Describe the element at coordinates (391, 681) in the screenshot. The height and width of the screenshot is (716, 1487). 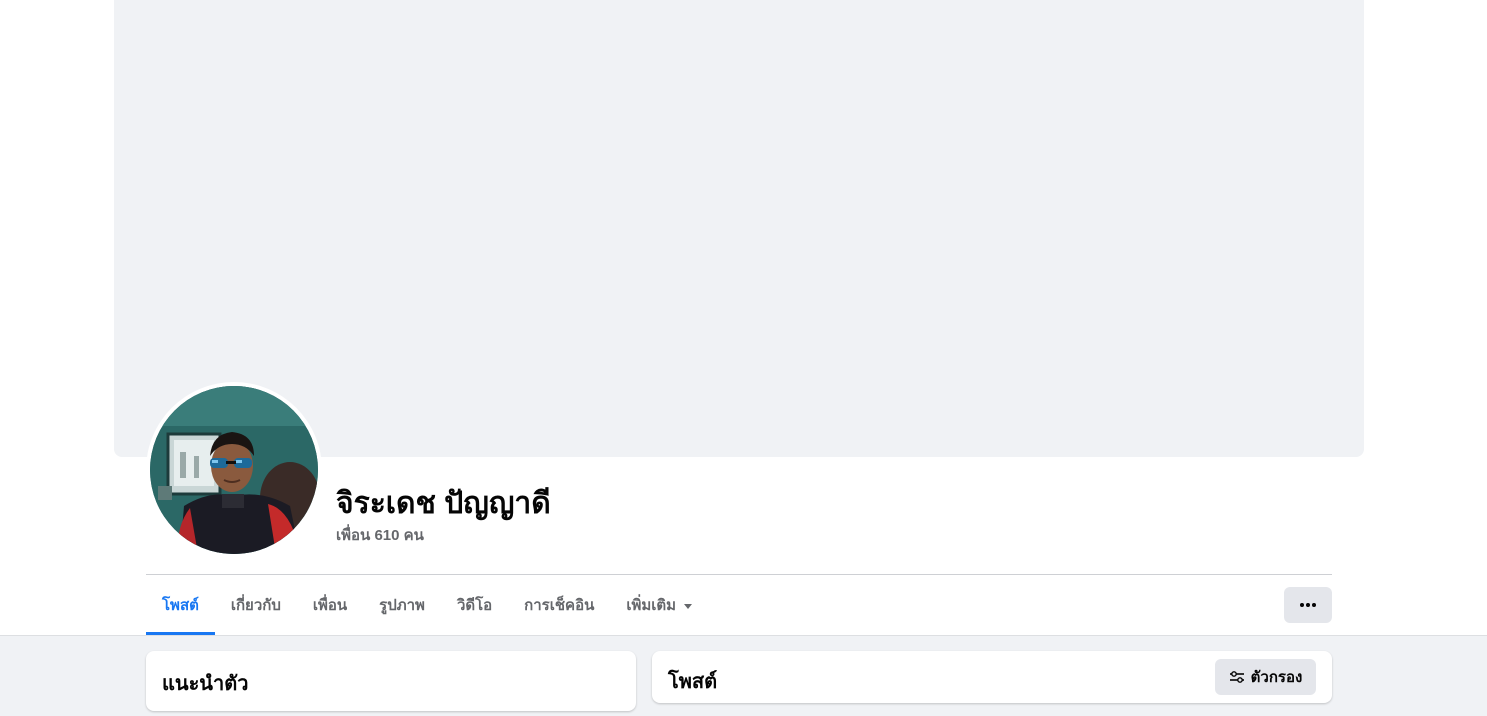
I see `intro-card: แนะนำตัว` at that location.